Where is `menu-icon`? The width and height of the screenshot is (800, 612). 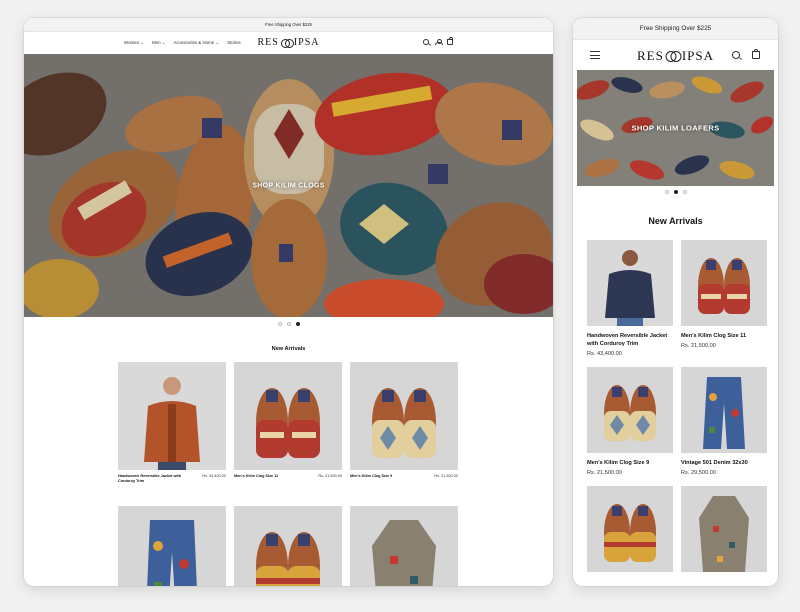 menu-icon is located at coordinates (595, 55).